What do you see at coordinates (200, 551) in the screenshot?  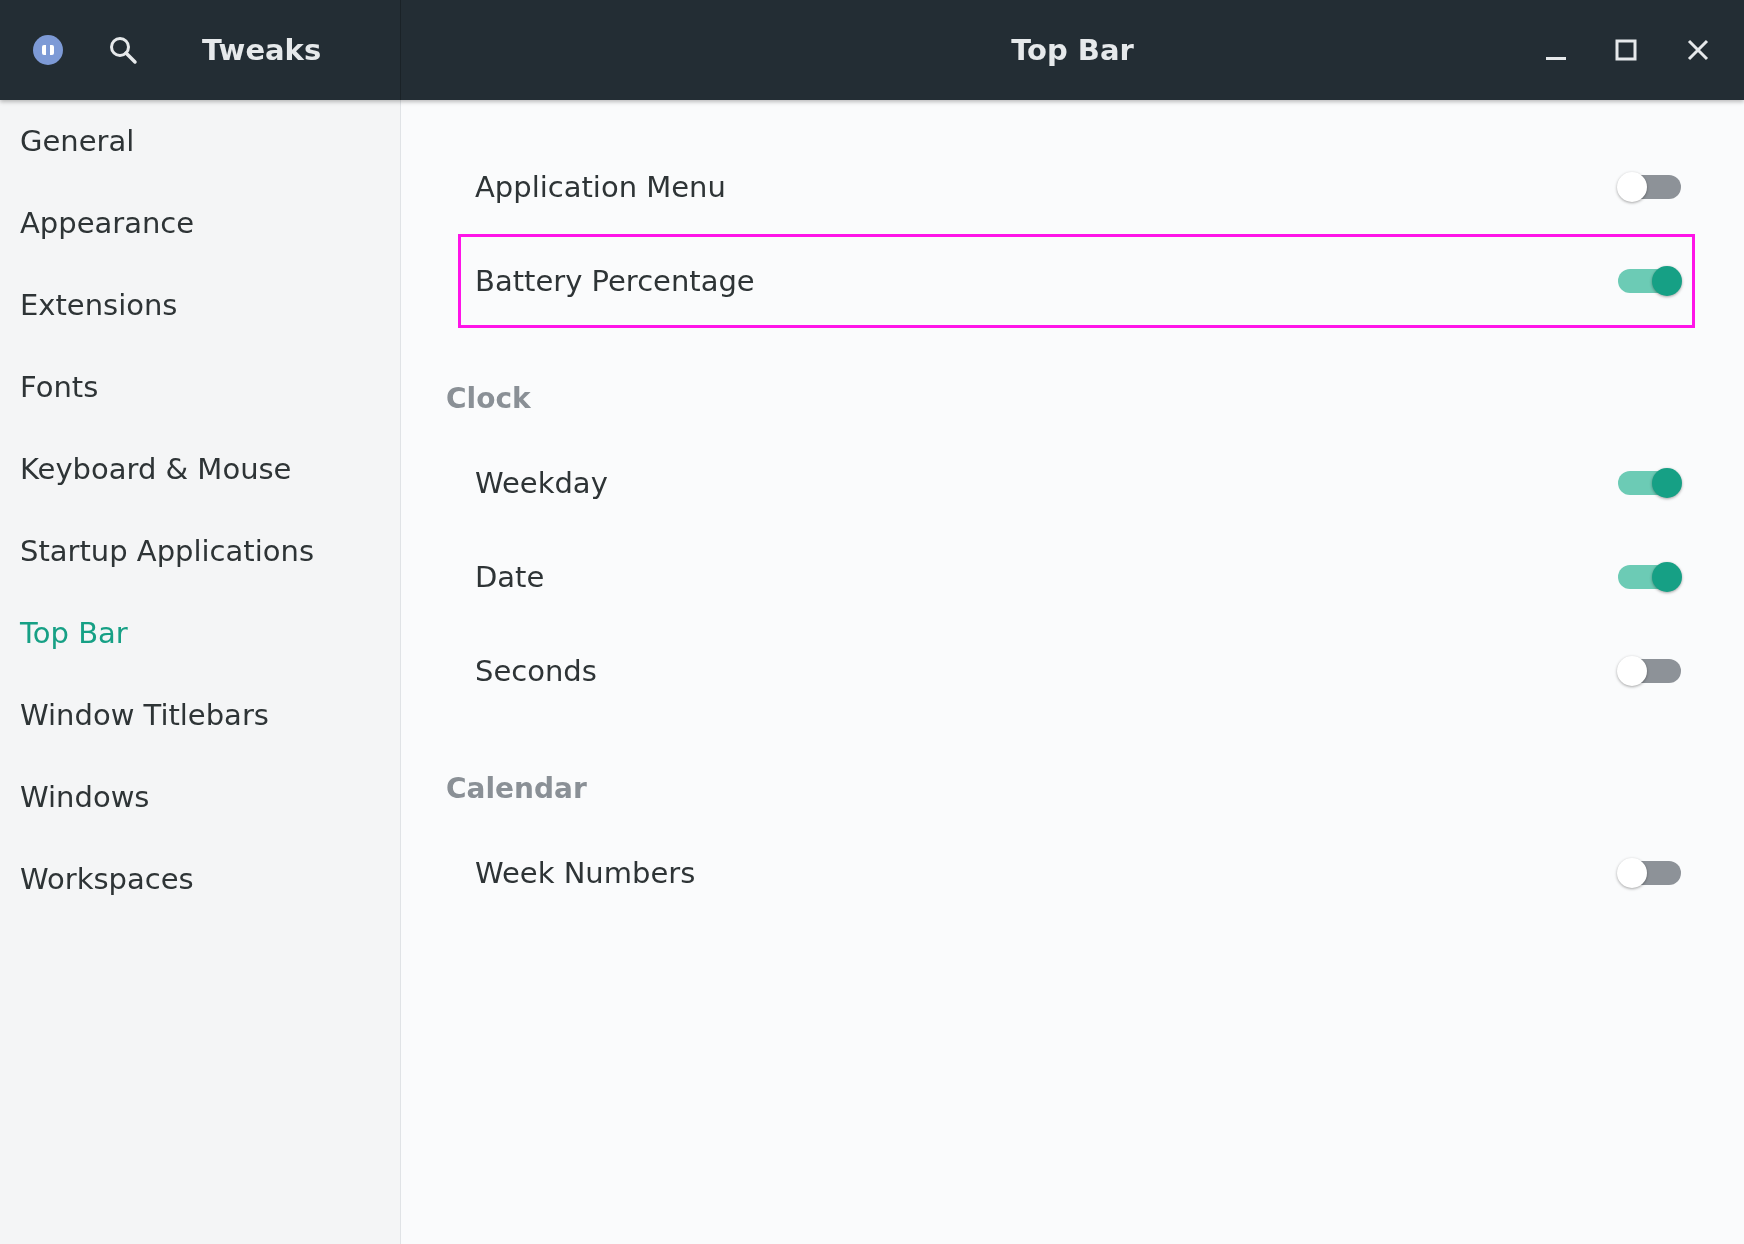 I see `sidebar-item: Startup Applications` at bounding box center [200, 551].